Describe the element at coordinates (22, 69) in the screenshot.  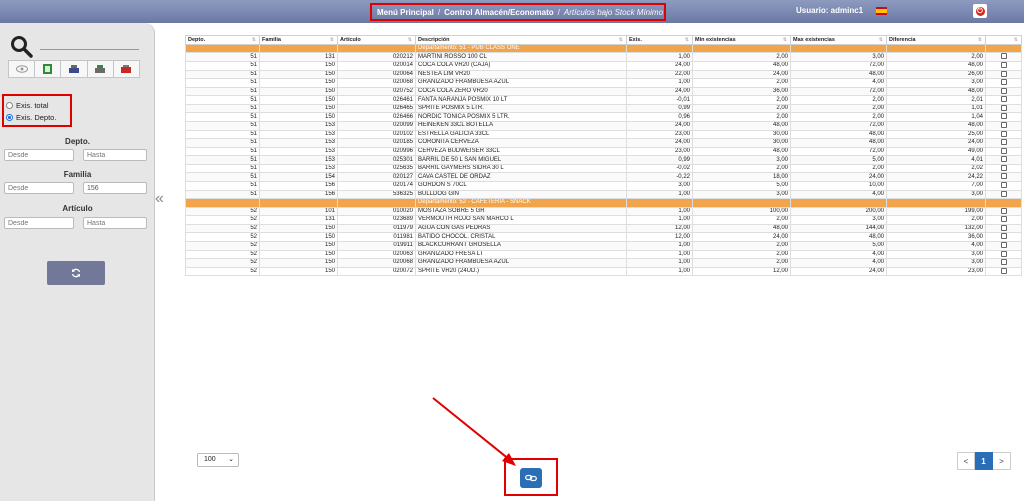
I see `view-button` at that location.